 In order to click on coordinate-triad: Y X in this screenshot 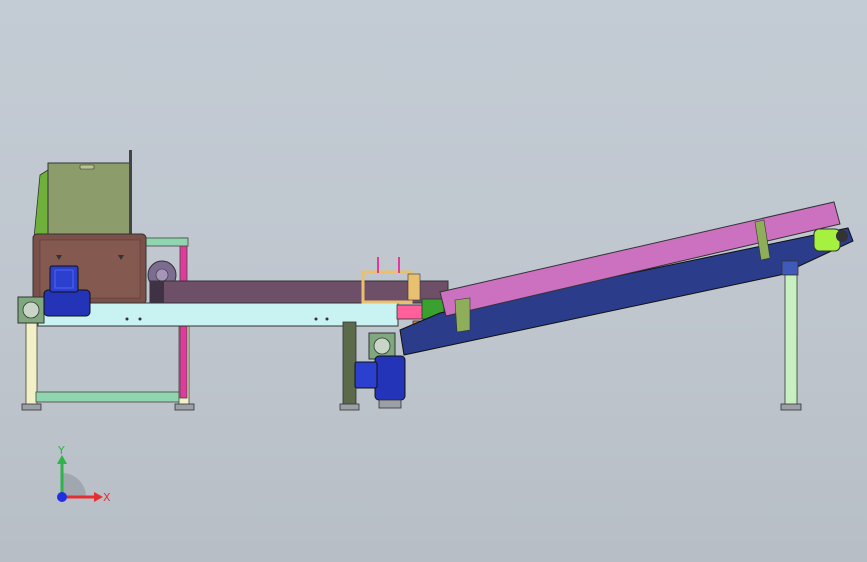, I will do `click(84, 474)`.